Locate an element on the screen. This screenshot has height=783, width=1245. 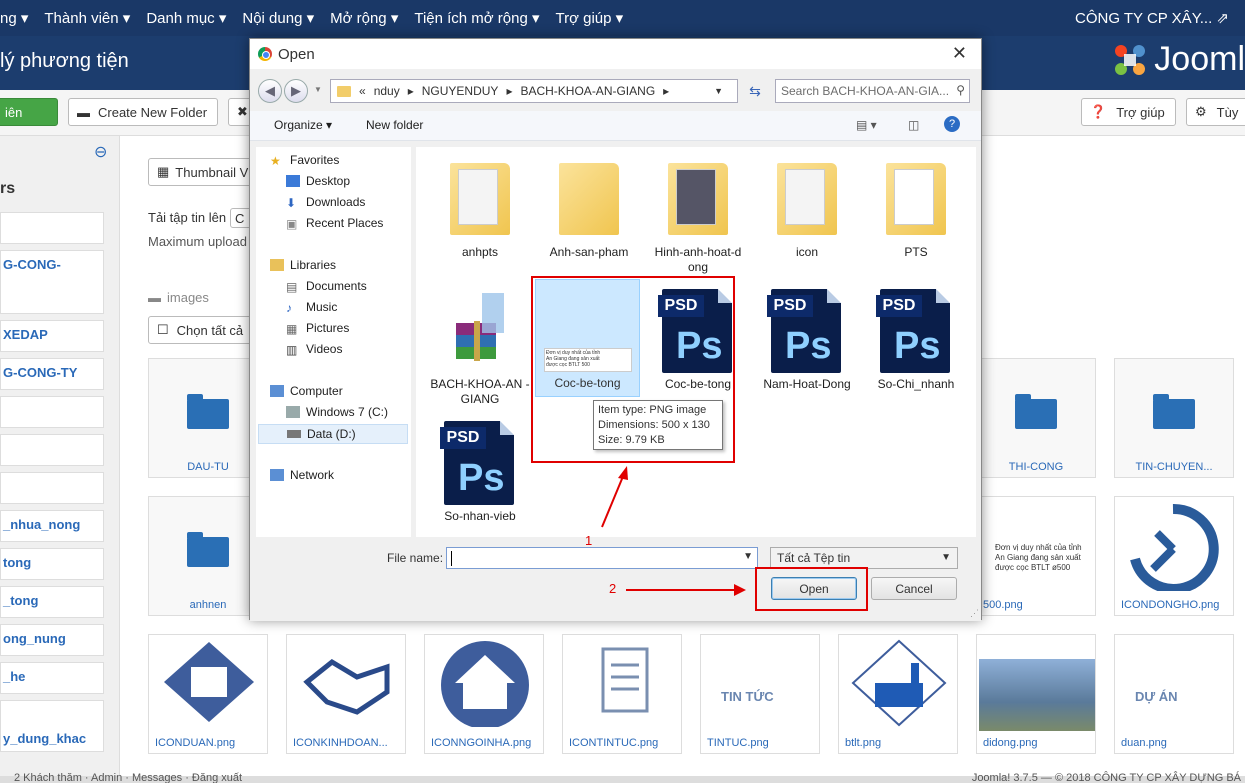
create-folder-button: ▬ Create New Folder is located at coordinates (143, 112).